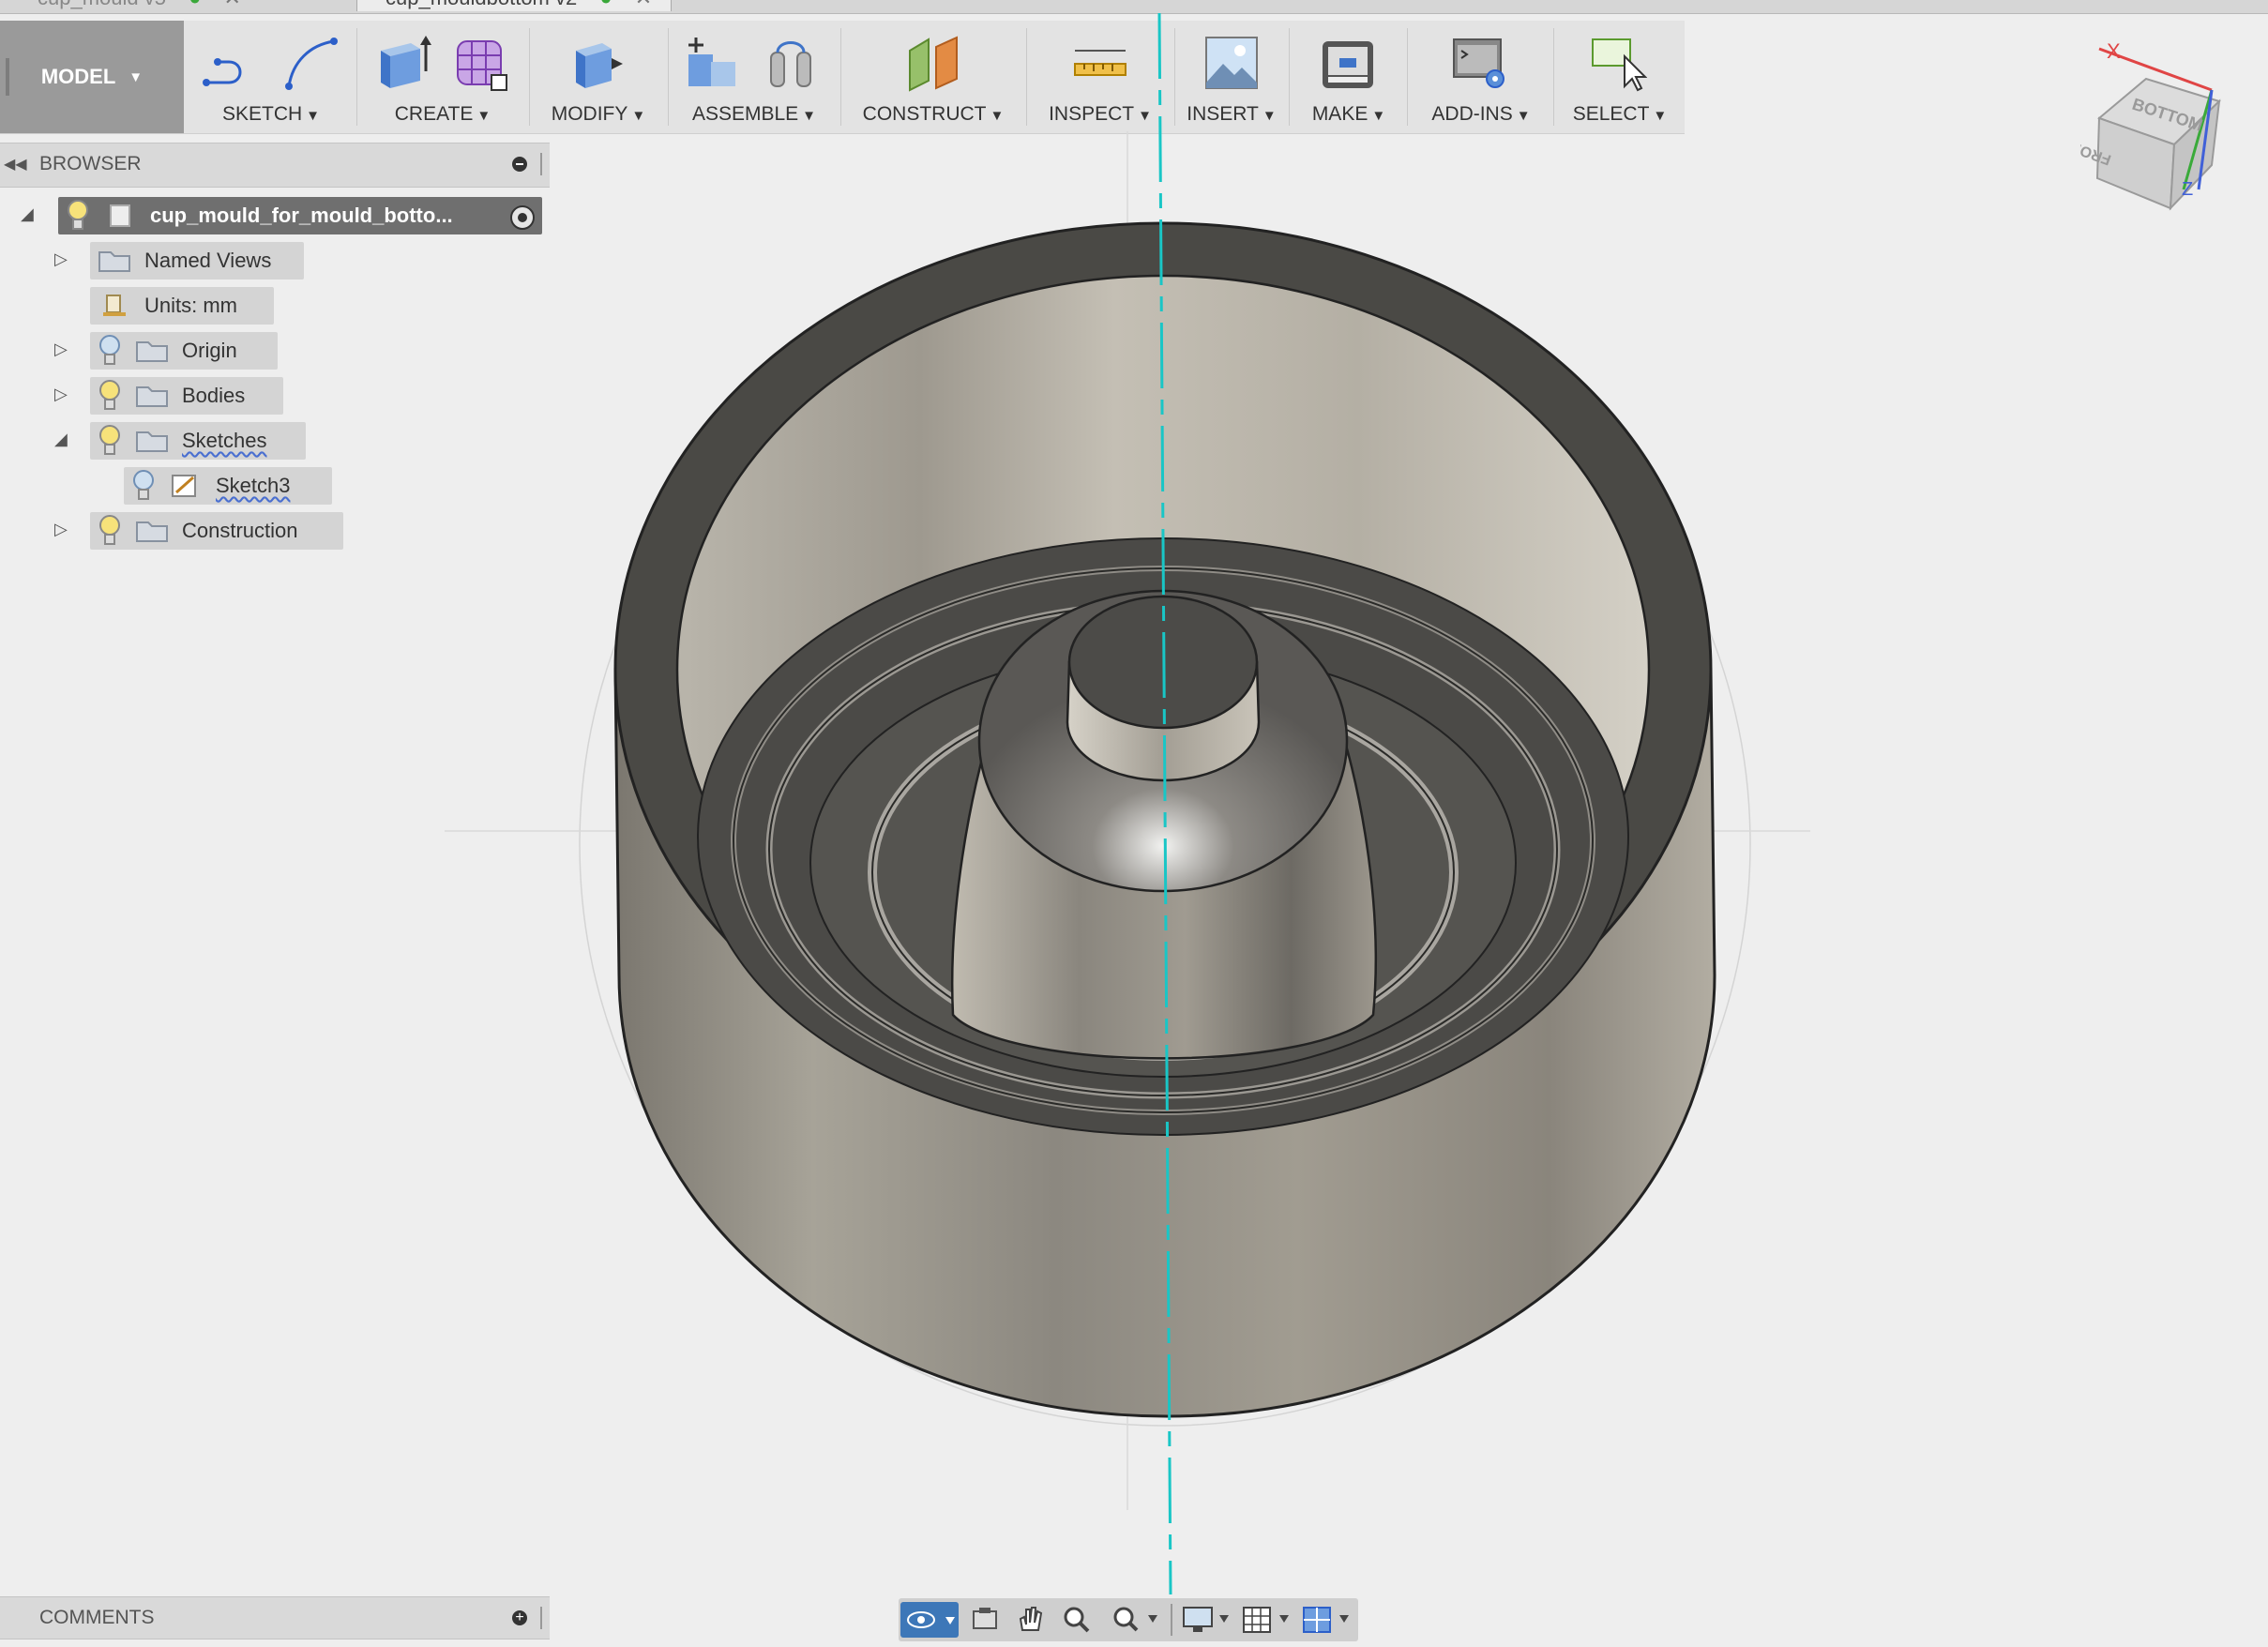 This screenshot has width=2268, height=1647. What do you see at coordinates (1136, 1620) in the screenshot?
I see `fit-button` at bounding box center [1136, 1620].